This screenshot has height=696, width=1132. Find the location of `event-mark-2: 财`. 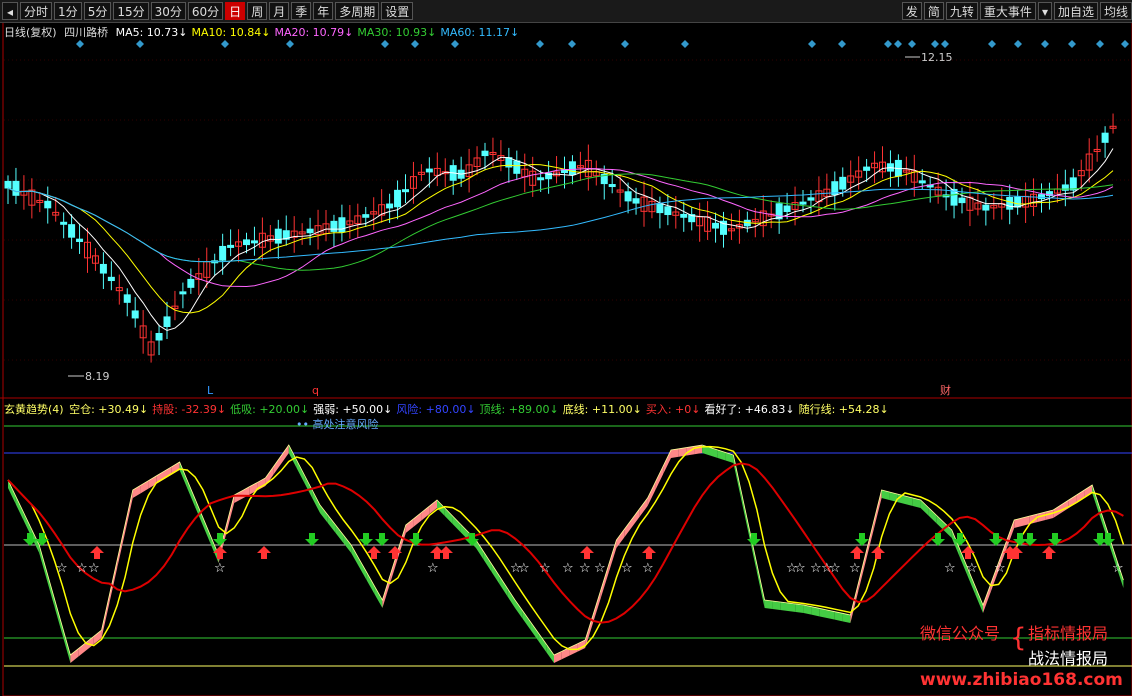

event-mark-2: 财 is located at coordinates (945, 390).